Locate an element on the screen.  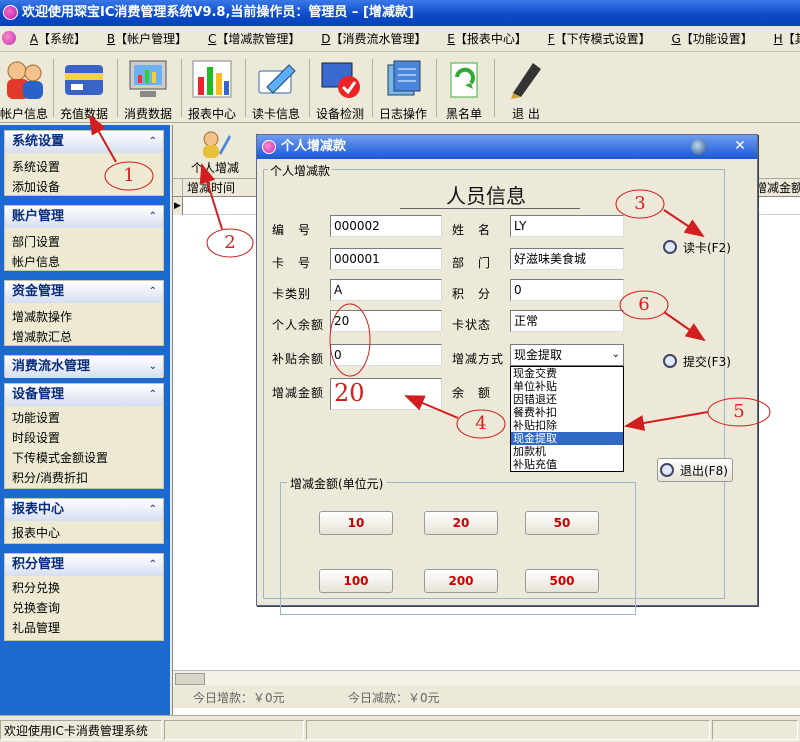
sidebar-group-header: 报表中心 ⌃ is located at coordinates (84, 510).